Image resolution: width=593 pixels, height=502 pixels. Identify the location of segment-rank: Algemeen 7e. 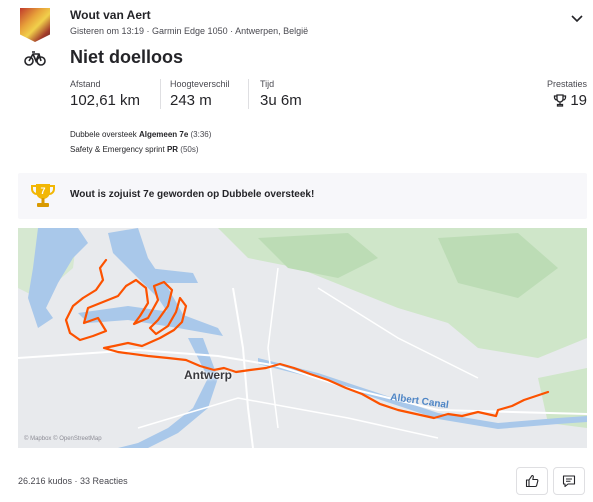
(163, 134).